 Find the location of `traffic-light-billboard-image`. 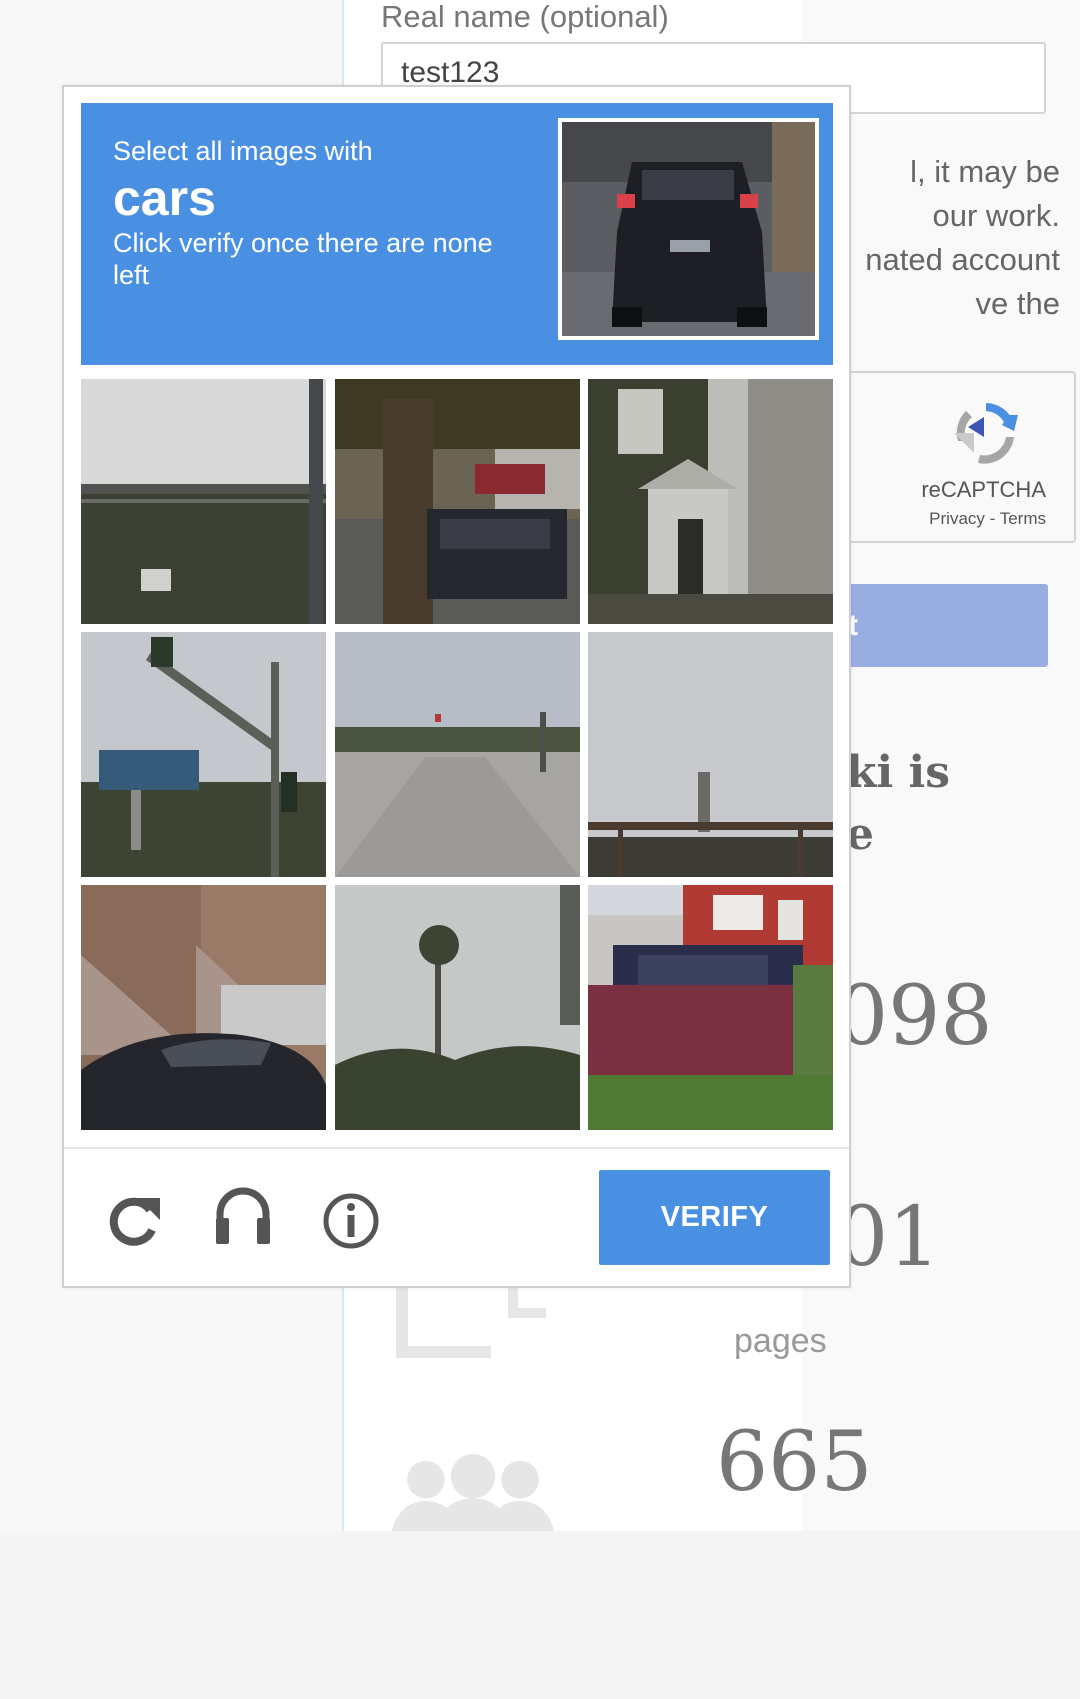

traffic-light-billboard-image is located at coordinates (203, 754).